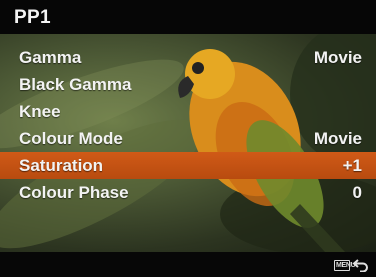 This screenshot has width=376, height=277. Describe the element at coordinates (188, 192) in the screenshot. I see `menu-item-colour-phase: Colour Phase 0` at that location.